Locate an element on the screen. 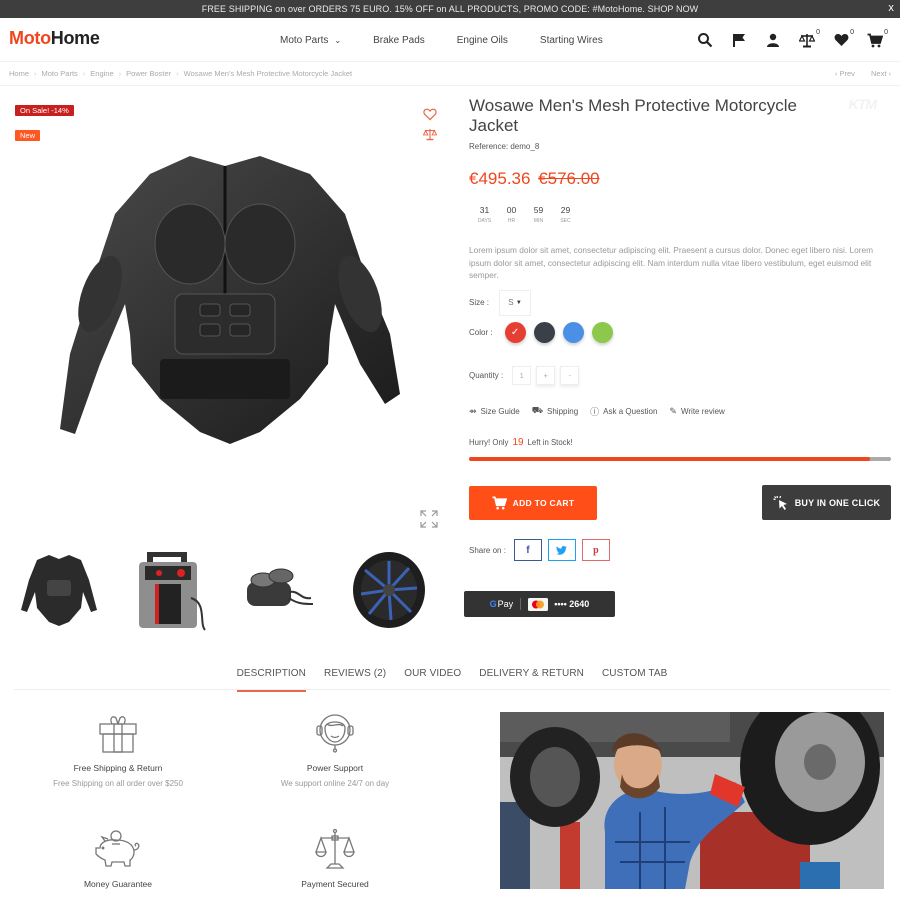 This screenshot has width=900, height=900. caret-down-icon: ▼ is located at coordinates (518, 302).